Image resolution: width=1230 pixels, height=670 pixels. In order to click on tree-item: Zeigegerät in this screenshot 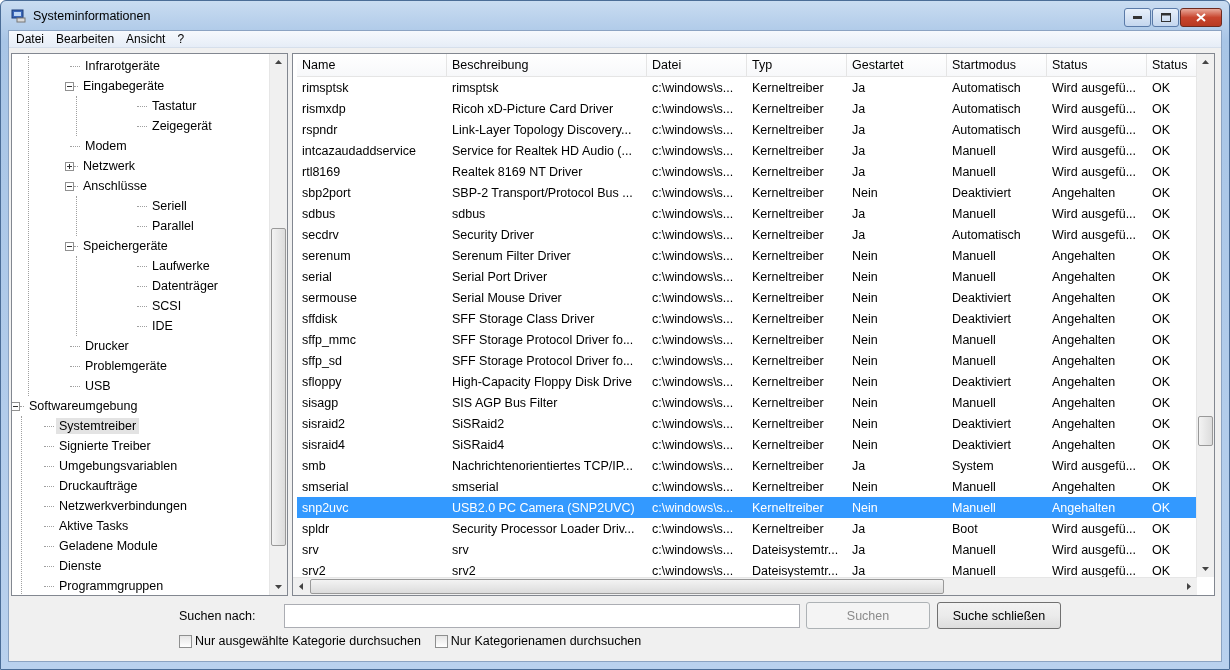, I will do `click(182, 126)`.